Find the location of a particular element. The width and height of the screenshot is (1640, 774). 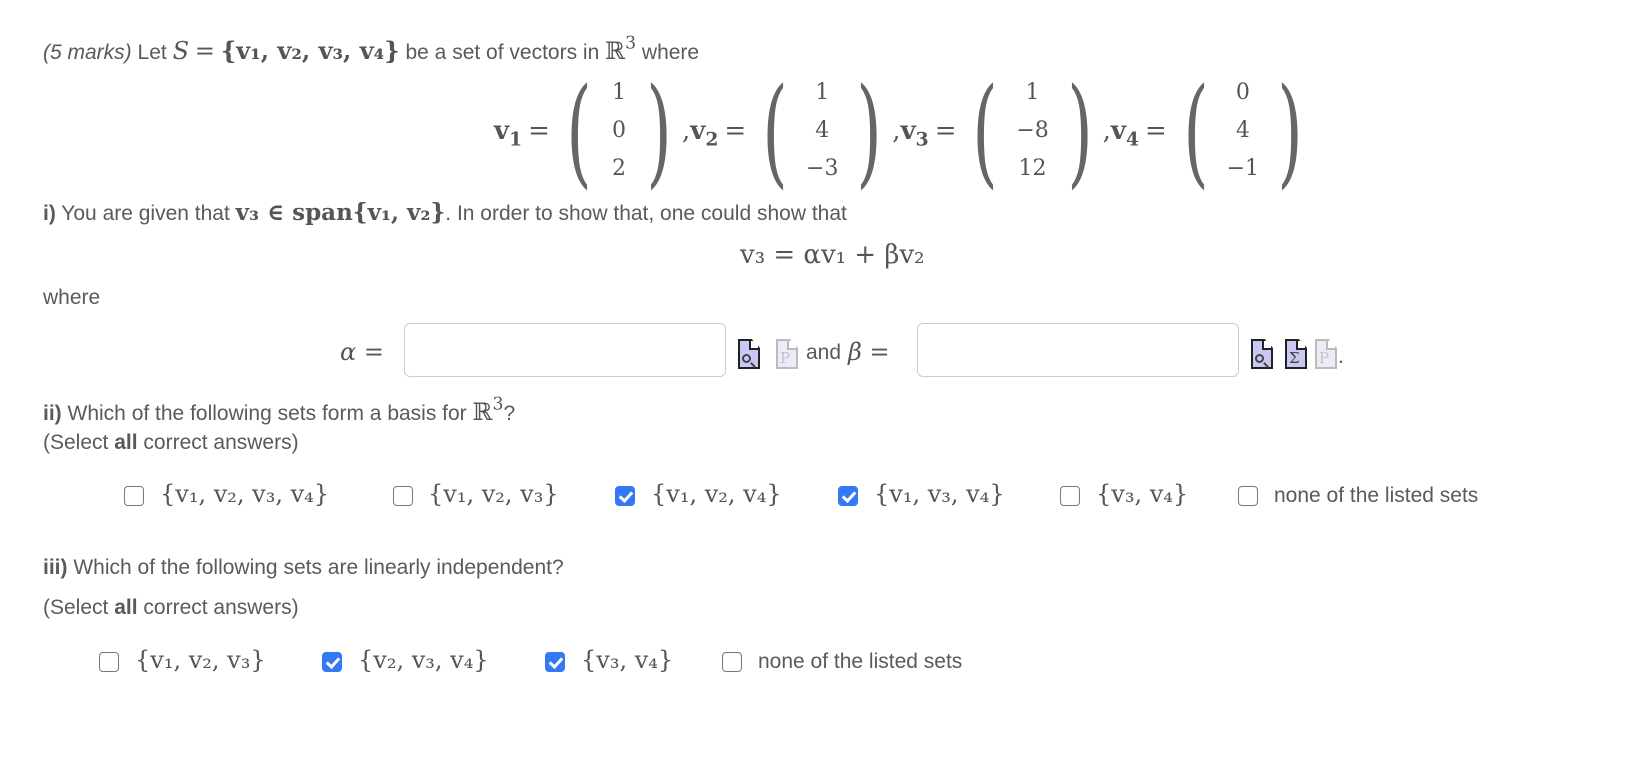

basis-option-2-checkbox is located at coordinates (625, 496).